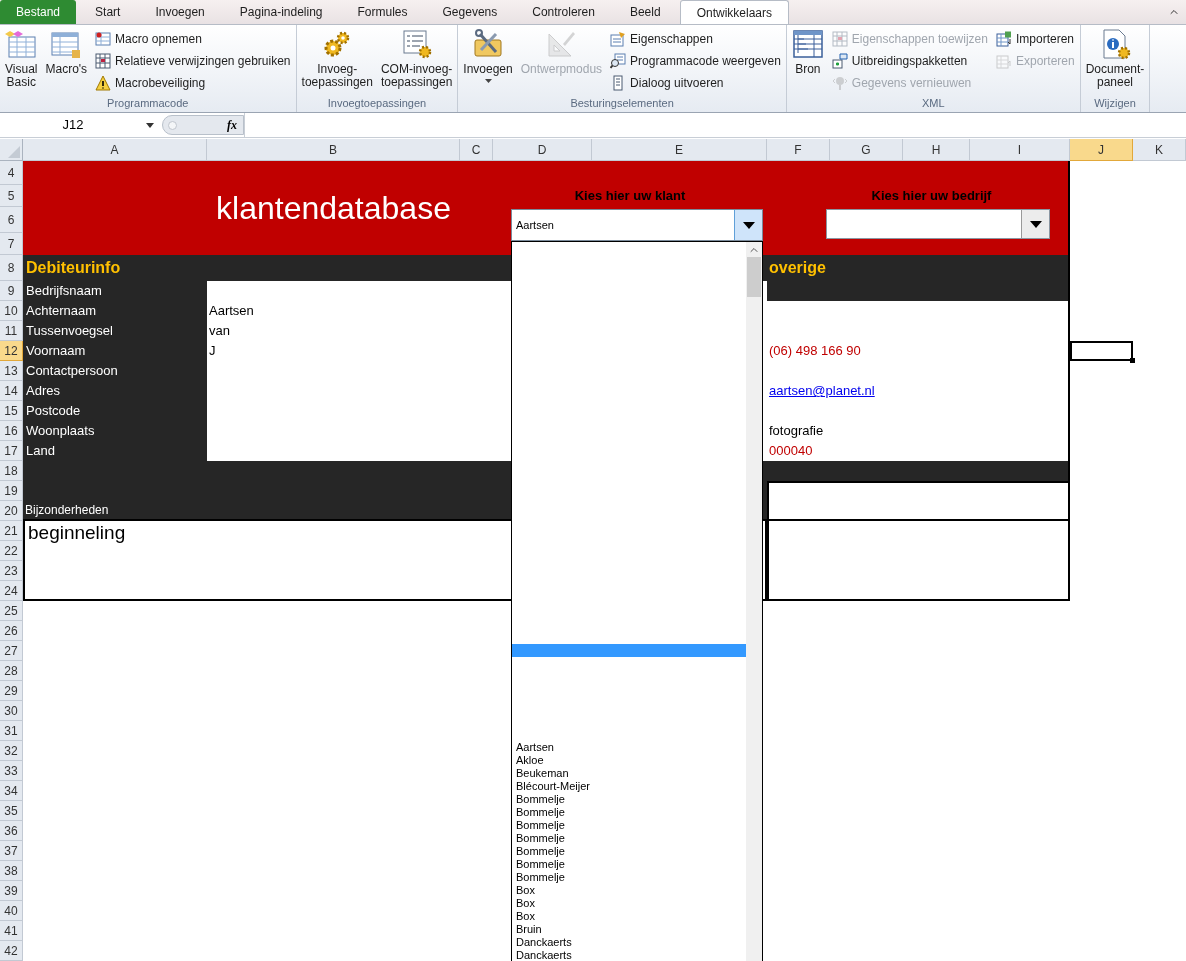  I want to click on row-header: 27, so click(11, 651).